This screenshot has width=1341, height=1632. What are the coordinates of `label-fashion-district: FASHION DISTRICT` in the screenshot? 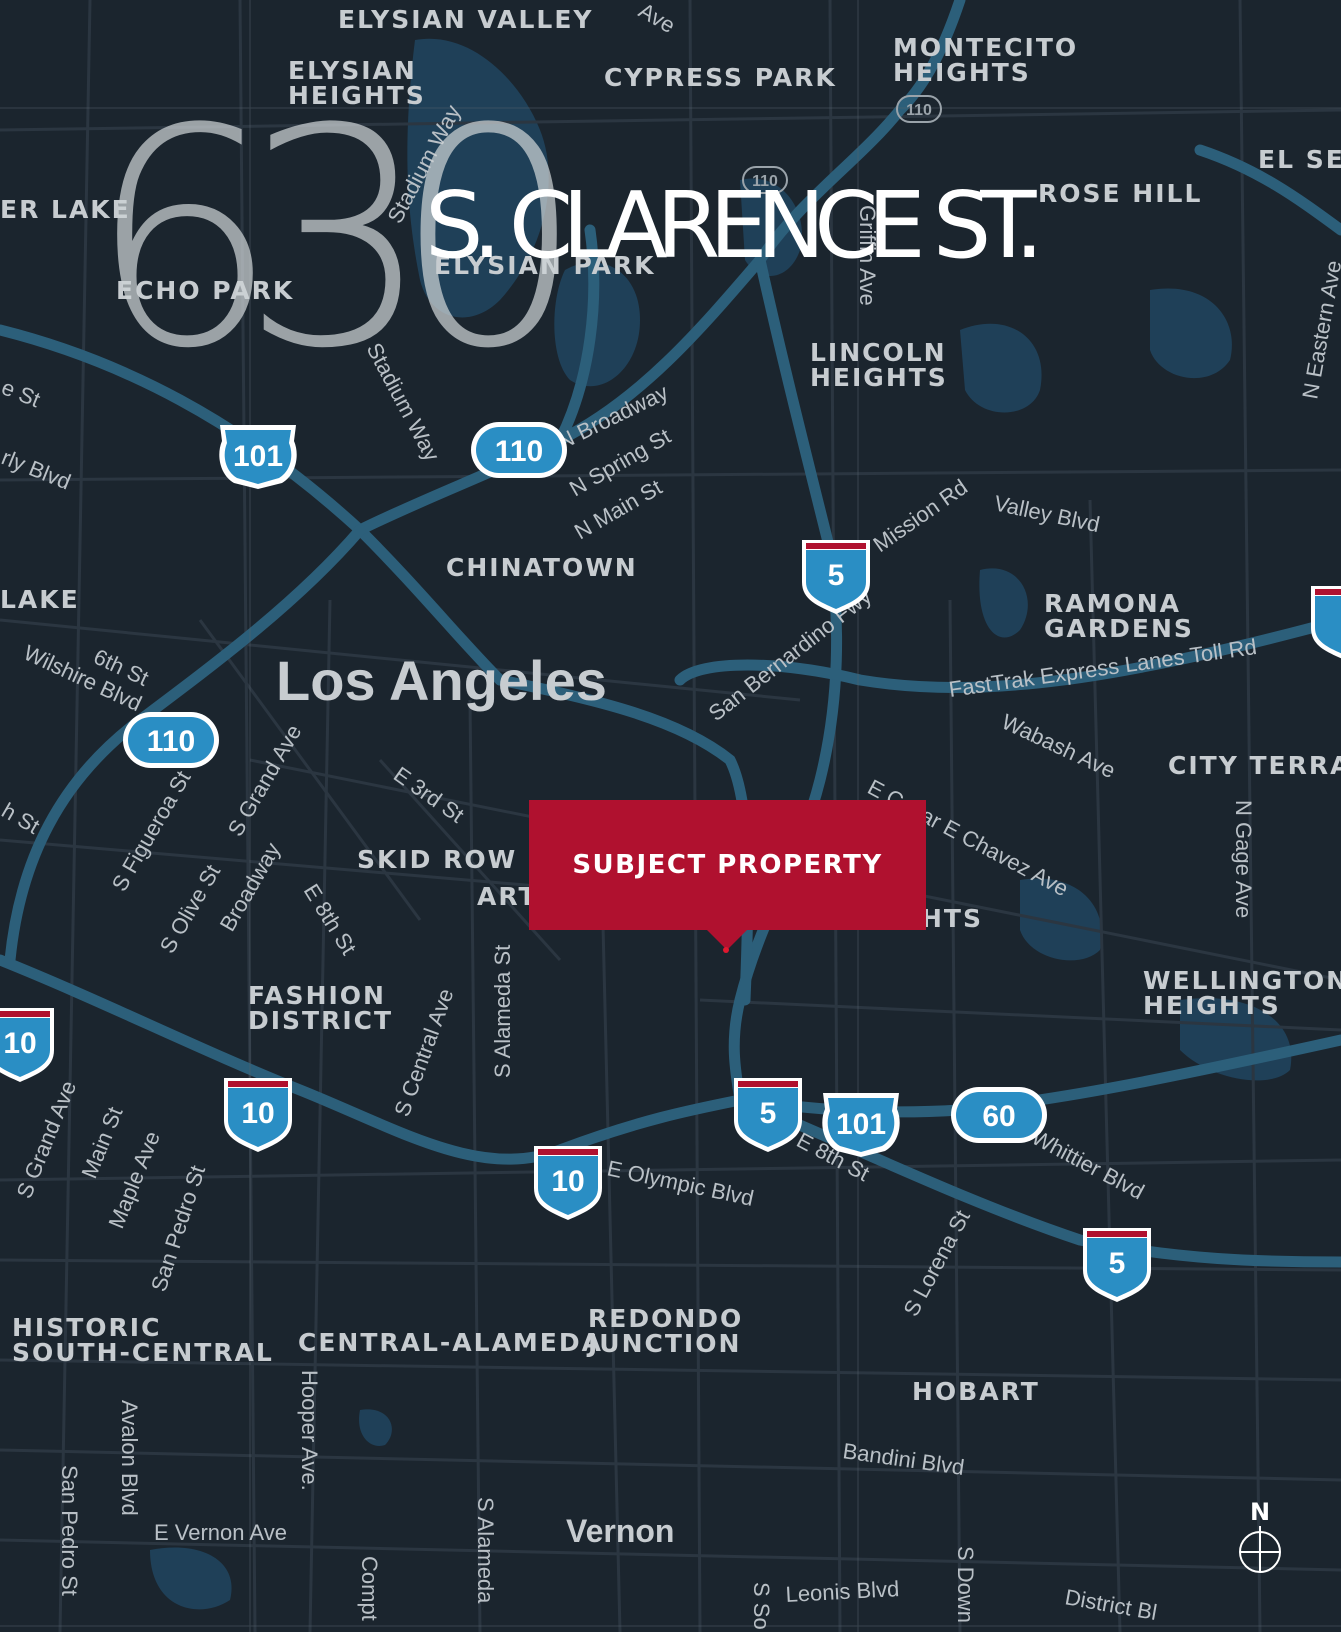 It's located at (320, 1008).